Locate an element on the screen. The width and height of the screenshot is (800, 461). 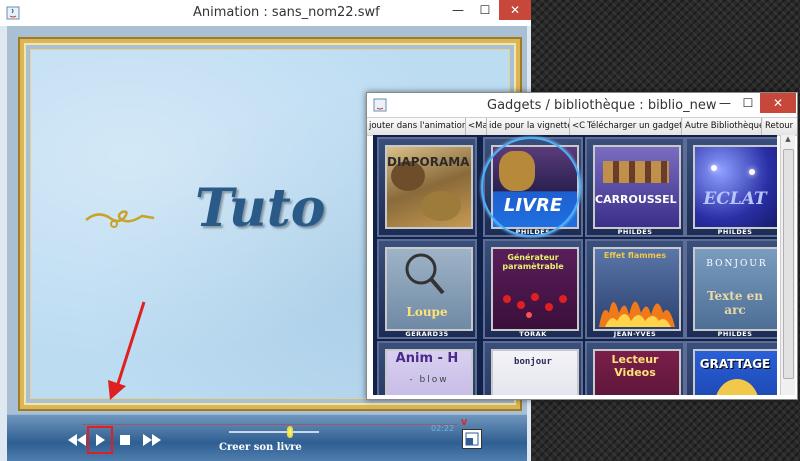
minimize-button: — is located at coordinates (458, 10).